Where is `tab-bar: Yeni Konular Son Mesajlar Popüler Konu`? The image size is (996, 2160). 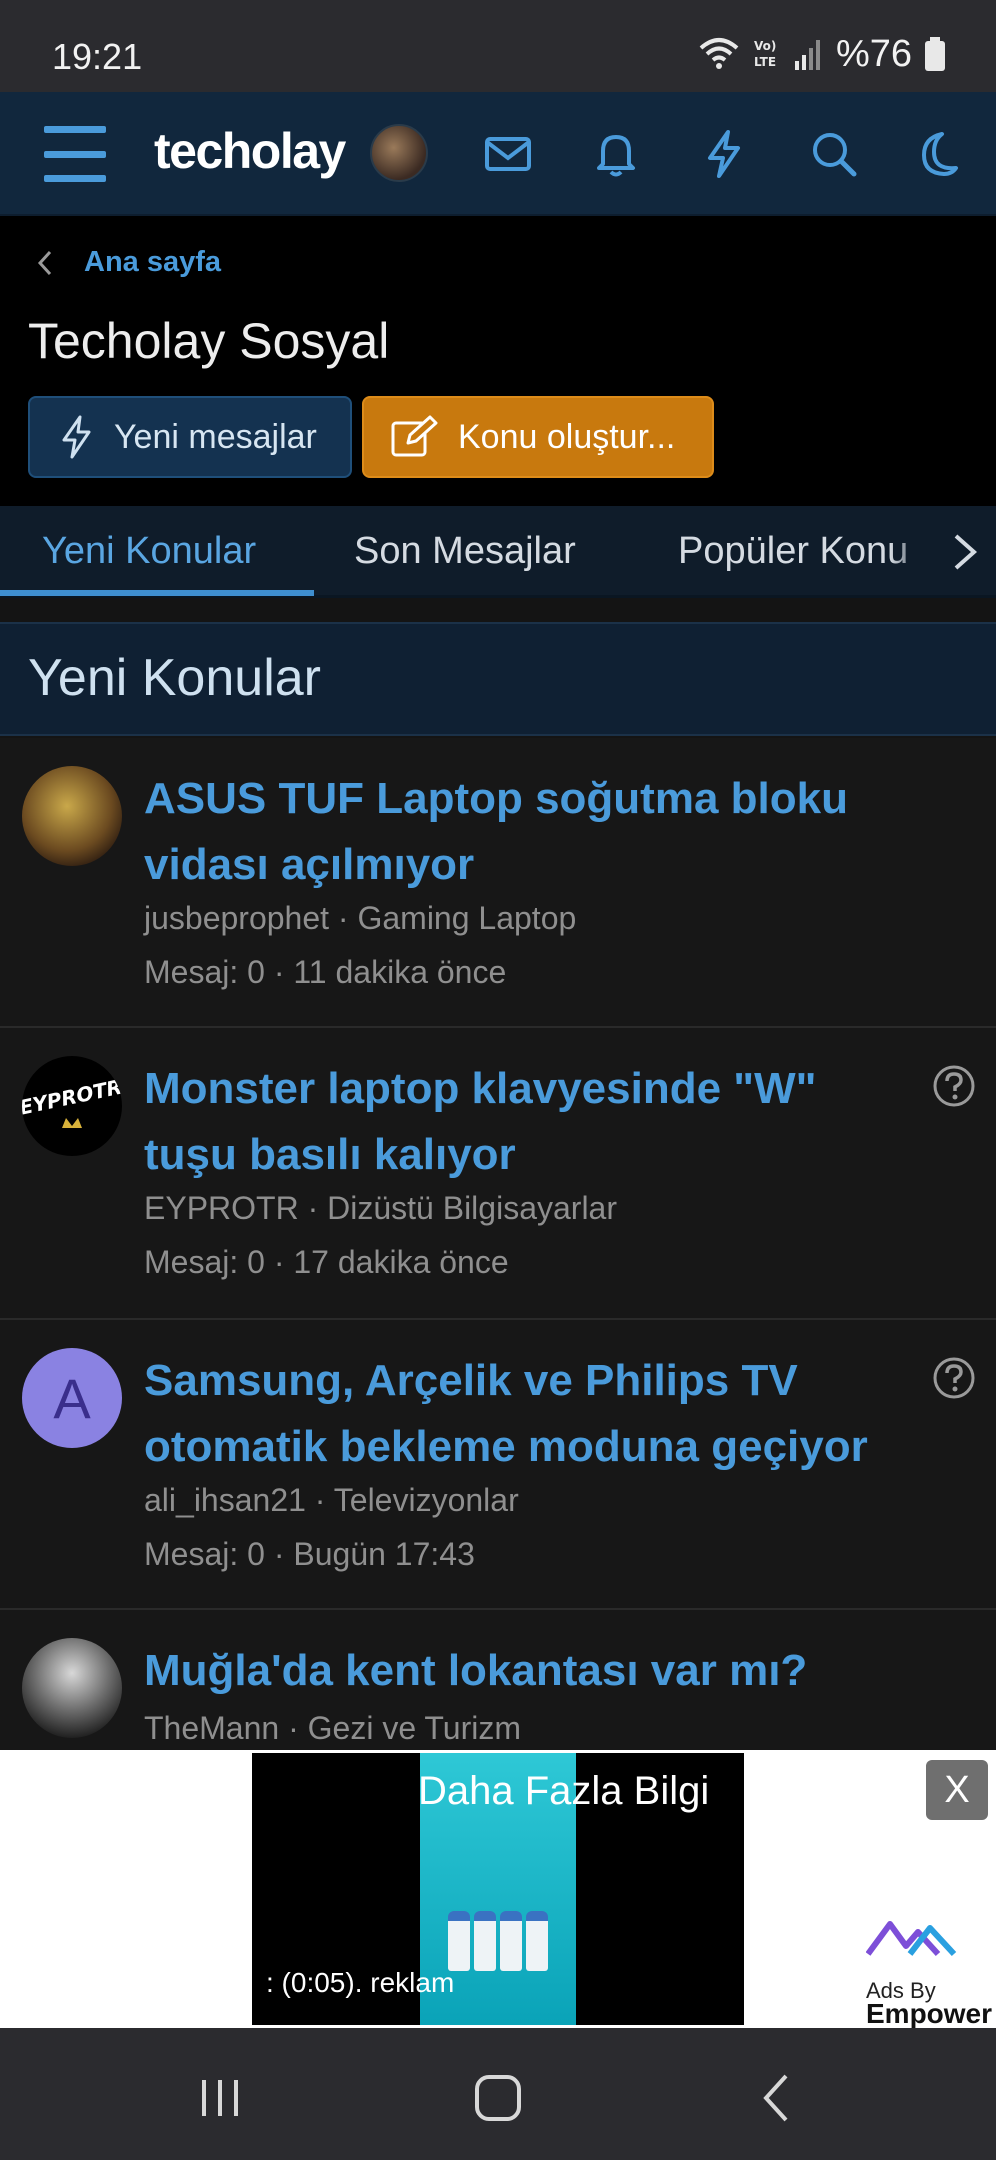 tab-bar: Yeni Konular Son Mesajlar Popüler Konu is located at coordinates (498, 552).